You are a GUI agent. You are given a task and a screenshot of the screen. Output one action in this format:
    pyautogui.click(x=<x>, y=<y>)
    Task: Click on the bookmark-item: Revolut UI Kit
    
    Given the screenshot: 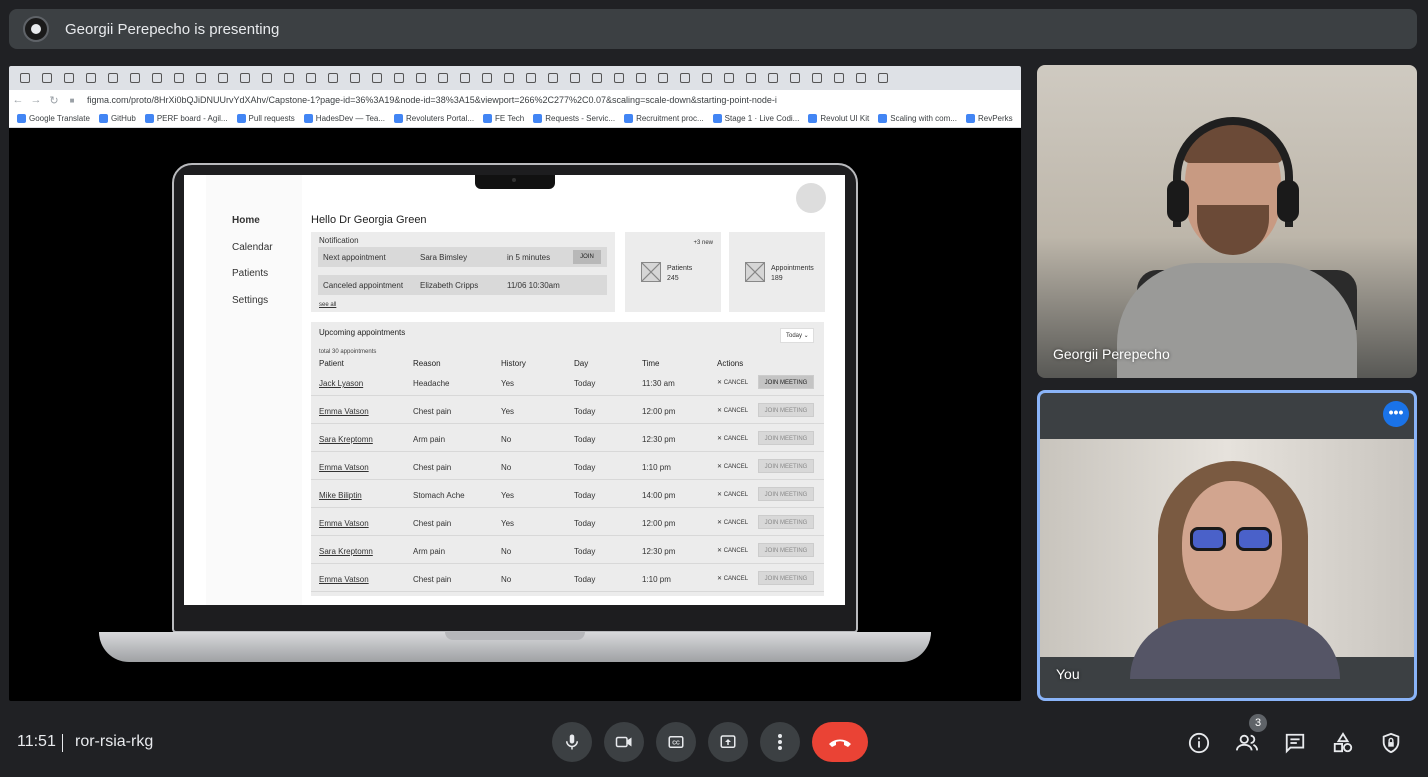 What is the action you would take?
    pyautogui.click(x=838, y=118)
    